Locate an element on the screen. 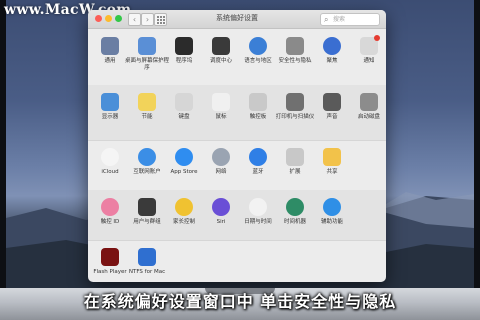 The height and width of the screenshot is (320, 480). pref-pane-desktop-screensaver: 桌面与屏幕保护程序 is located at coordinates (147, 54).